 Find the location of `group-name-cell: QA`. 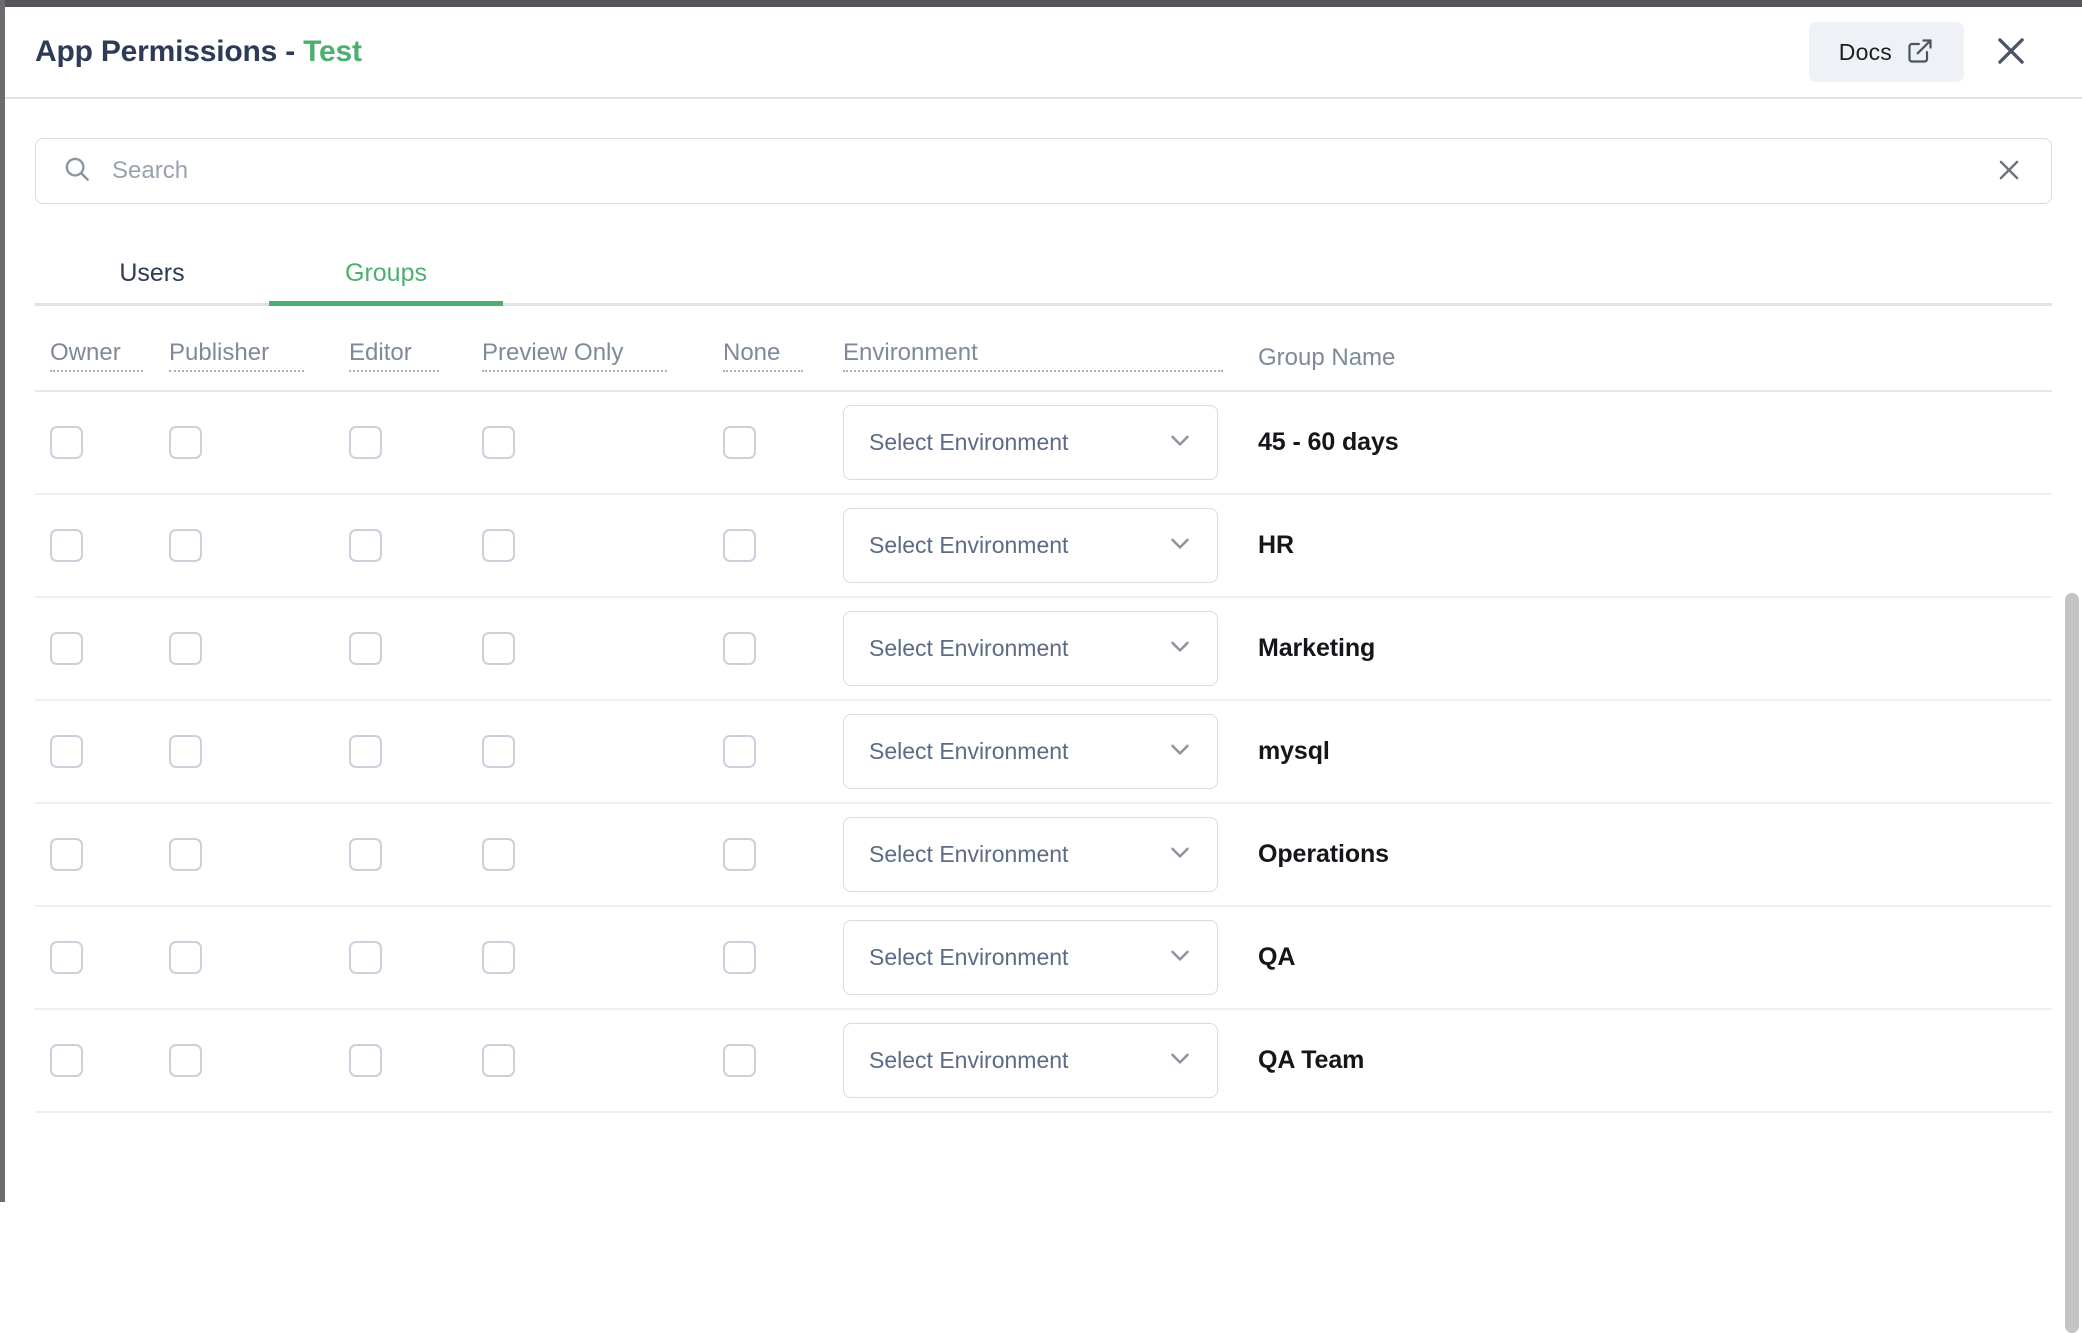

group-name-cell: QA is located at coordinates (1655, 957).